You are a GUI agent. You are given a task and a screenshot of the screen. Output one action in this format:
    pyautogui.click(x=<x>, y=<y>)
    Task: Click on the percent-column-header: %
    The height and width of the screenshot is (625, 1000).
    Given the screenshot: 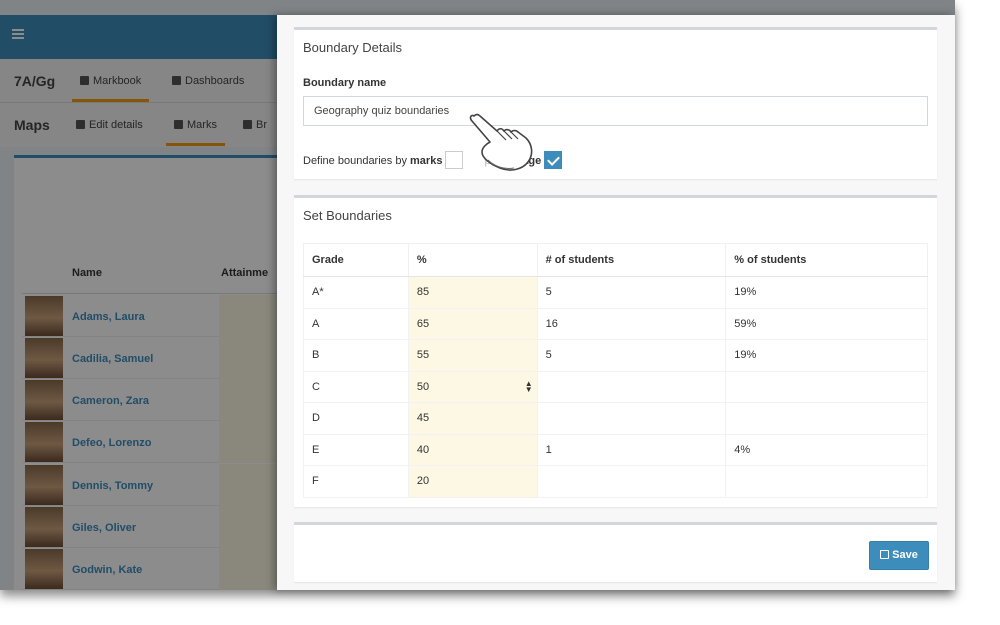 What is the action you would take?
    pyautogui.click(x=472, y=260)
    